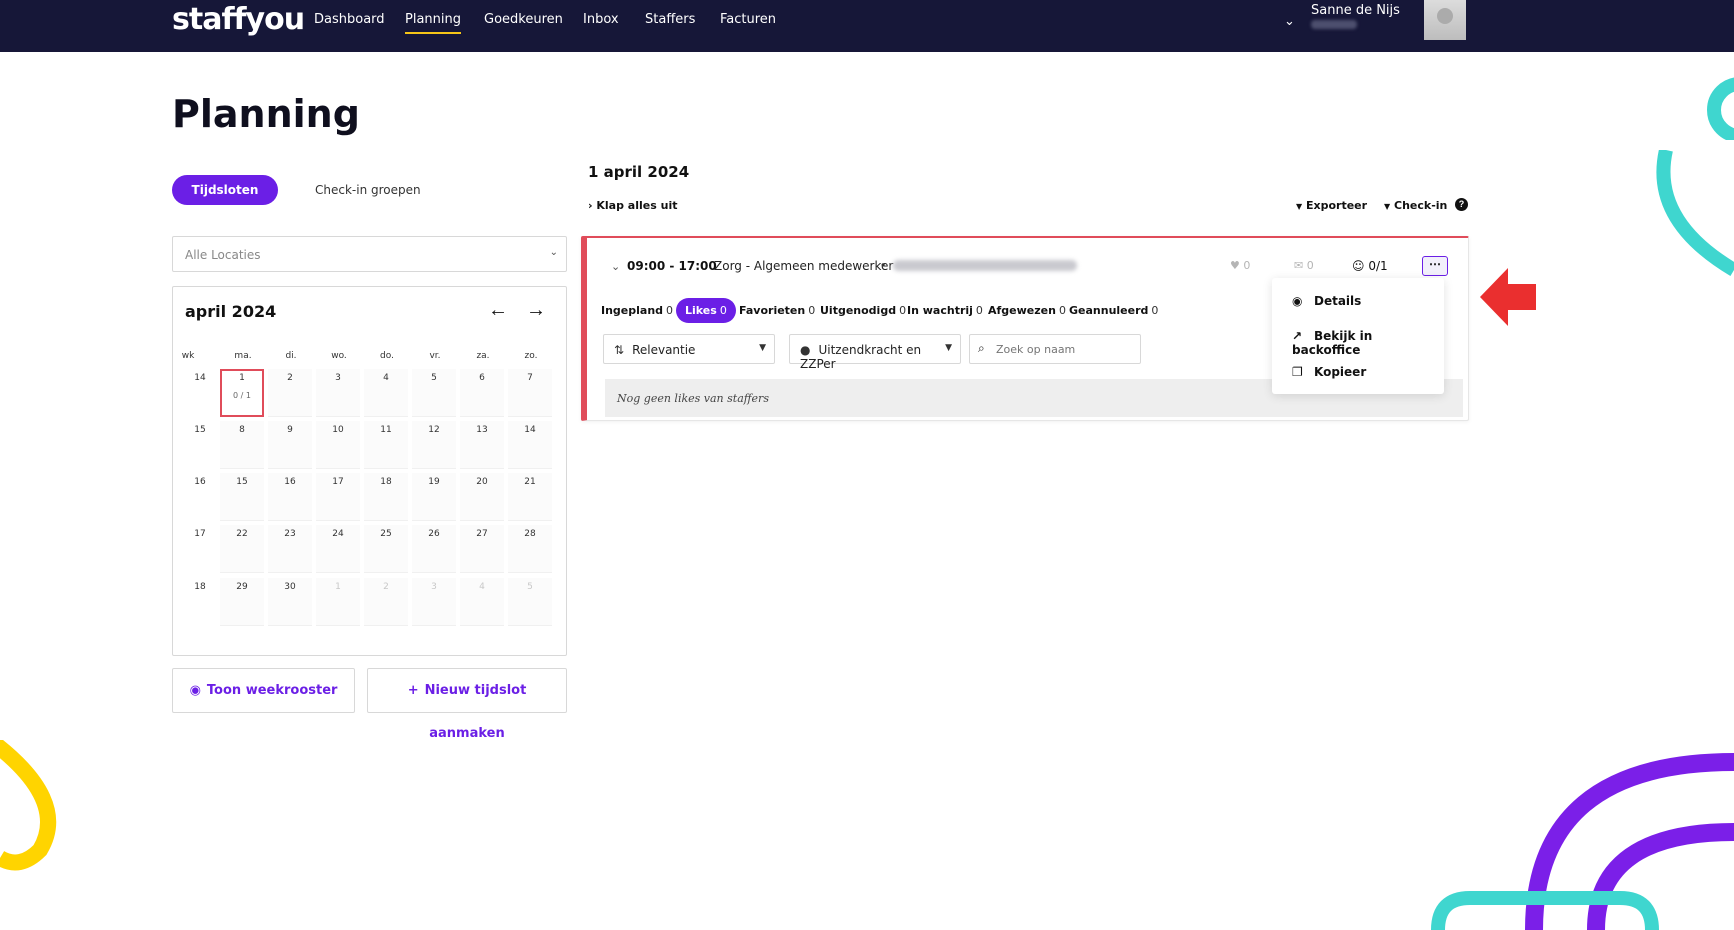 This screenshot has width=1734, height=930. Describe the element at coordinates (242, 395) in the screenshot. I see `day-slot-count: 0 / 1` at that location.